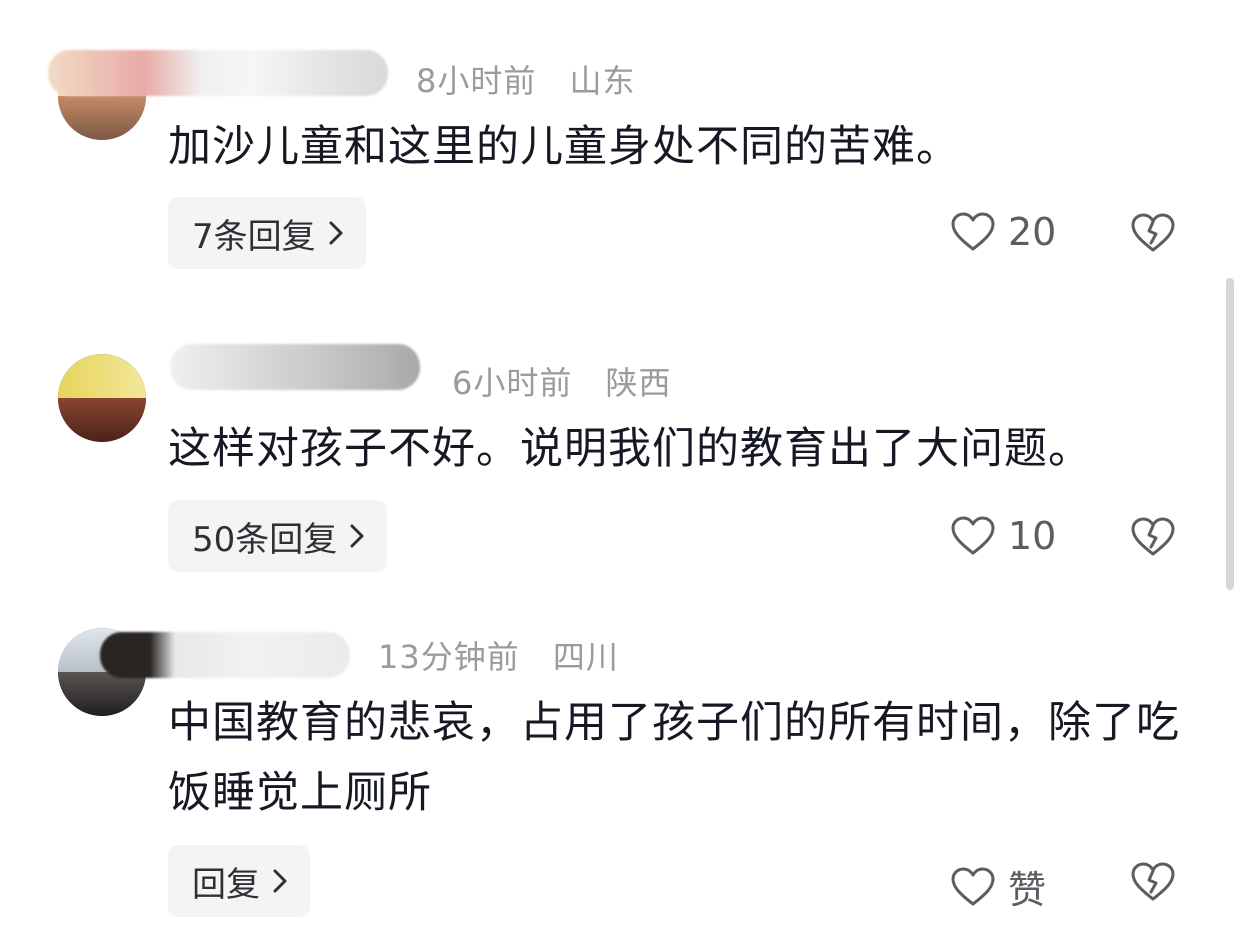 The width and height of the screenshot is (1244, 936). Describe the element at coordinates (1230, 434) in the screenshot. I see `scrollbar` at that location.